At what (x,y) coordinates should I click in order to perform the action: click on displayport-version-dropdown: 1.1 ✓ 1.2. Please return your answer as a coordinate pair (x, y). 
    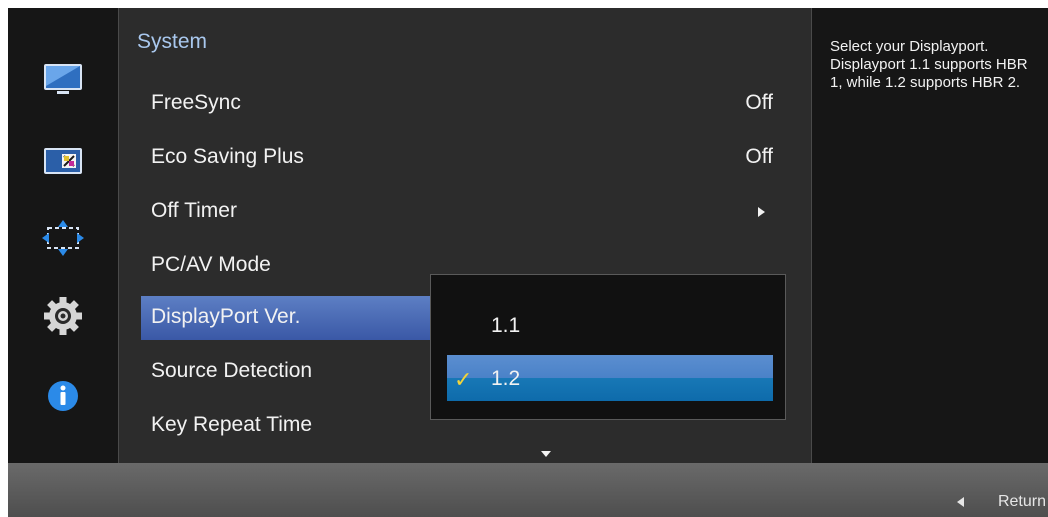
    Looking at the image, I should click on (608, 347).